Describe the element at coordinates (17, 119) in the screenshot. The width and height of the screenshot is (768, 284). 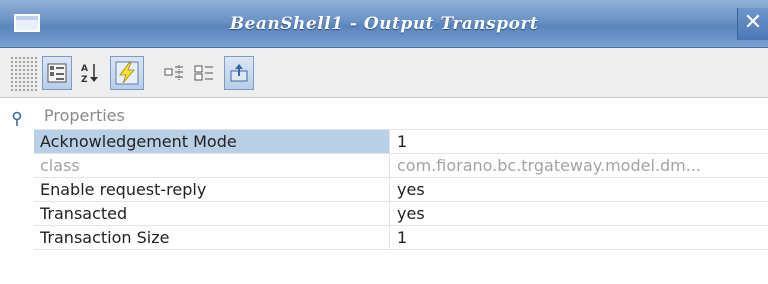
I see `pin-icon` at that location.